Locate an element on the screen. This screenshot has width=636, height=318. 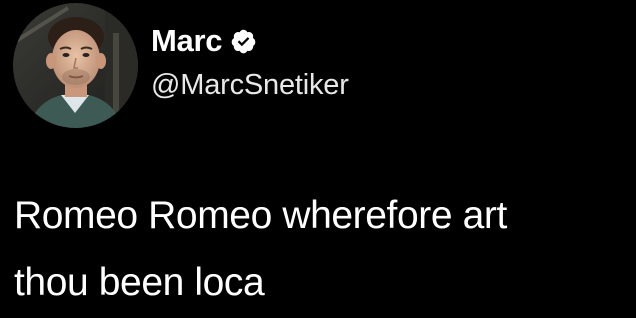
tweet-text-line-2: thou been loca is located at coordinates (139, 282).